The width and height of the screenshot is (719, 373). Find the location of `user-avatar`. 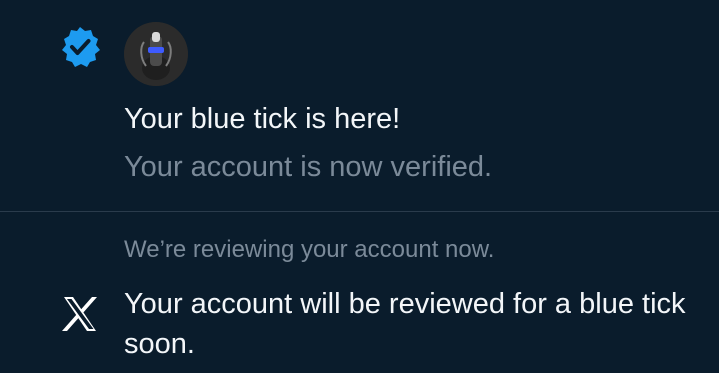

user-avatar is located at coordinates (156, 54).